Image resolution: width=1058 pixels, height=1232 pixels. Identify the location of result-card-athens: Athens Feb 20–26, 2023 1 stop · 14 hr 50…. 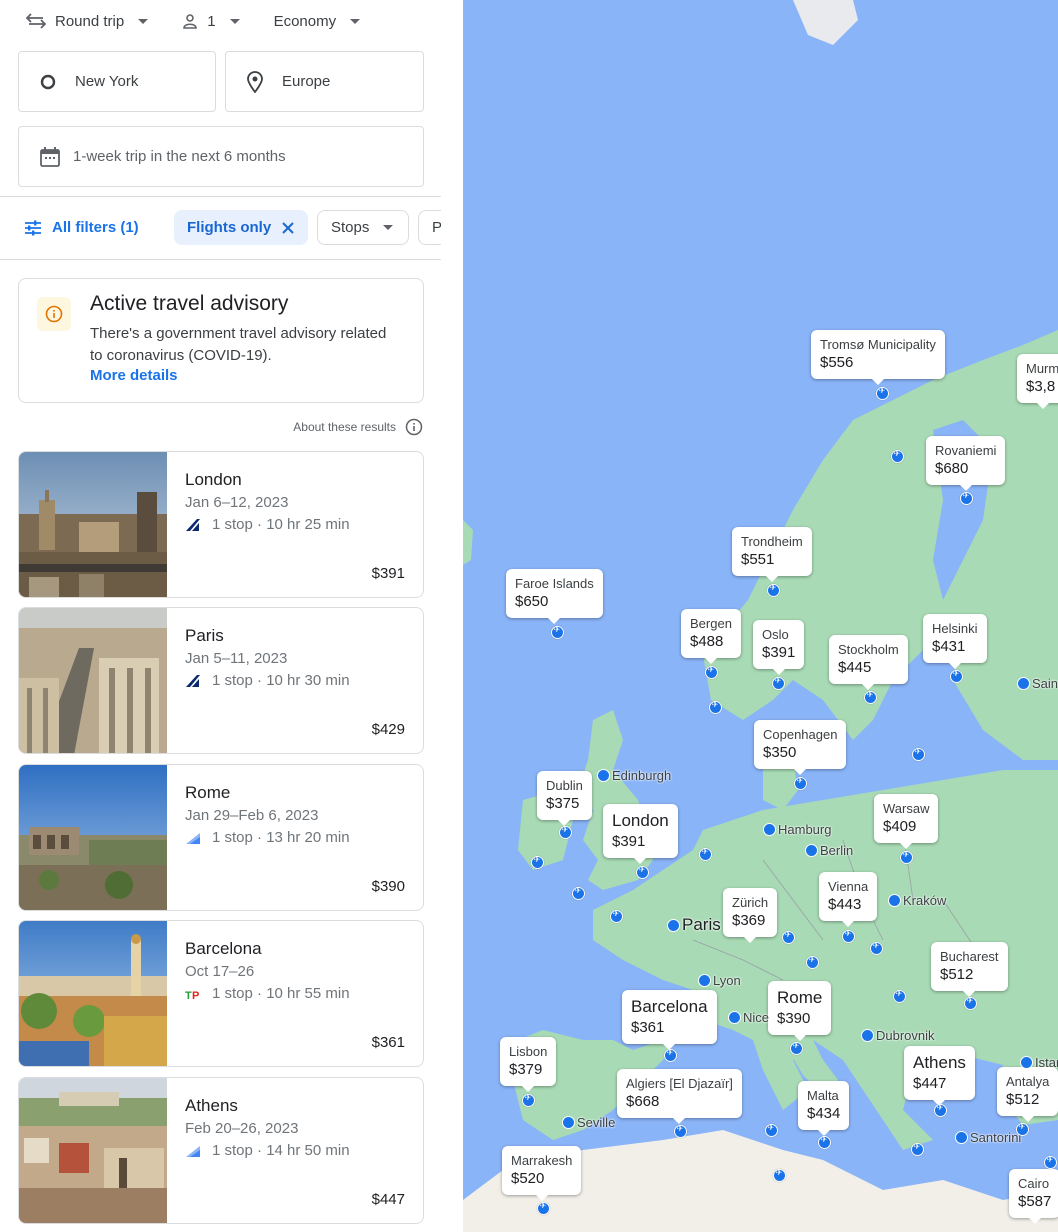
(221, 1150).